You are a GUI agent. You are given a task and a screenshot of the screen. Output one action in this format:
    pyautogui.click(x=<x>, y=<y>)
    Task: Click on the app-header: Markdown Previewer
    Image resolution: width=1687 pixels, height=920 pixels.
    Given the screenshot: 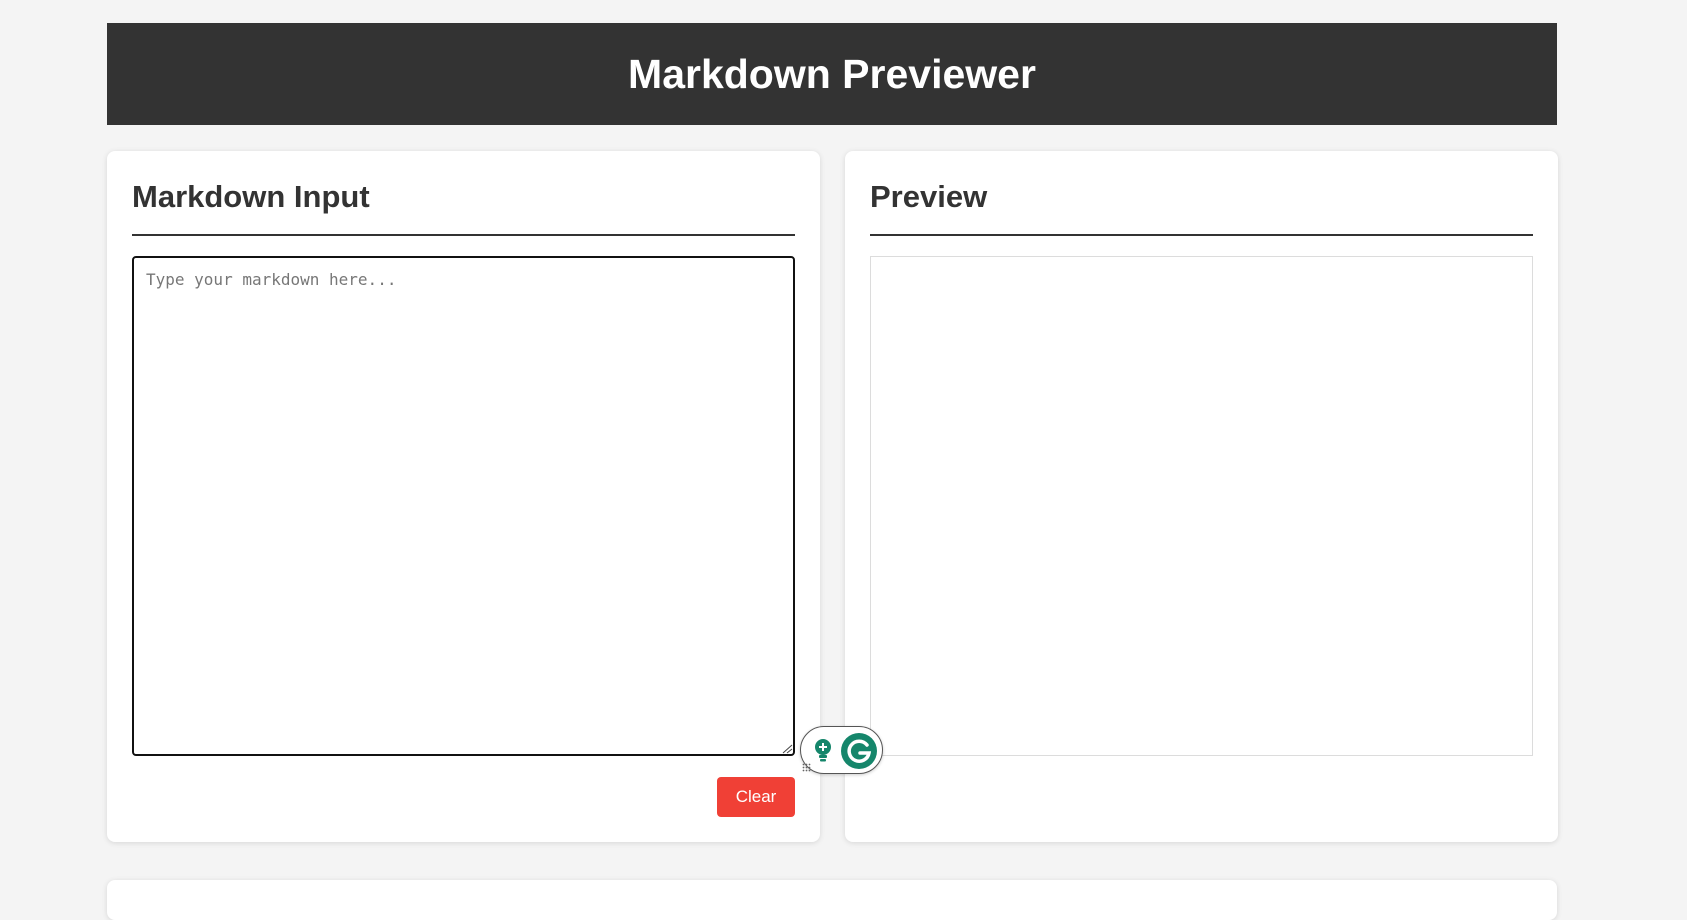 What is the action you would take?
    pyautogui.click(x=832, y=74)
    